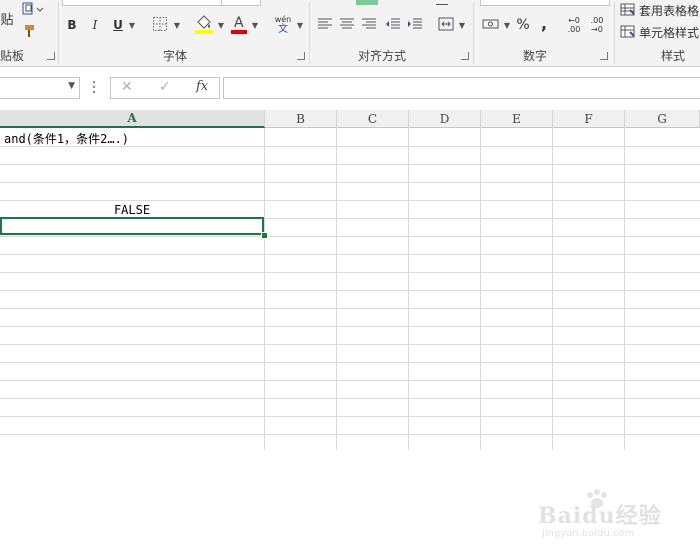 This screenshot has width=700, height=550. I want to click on name-box-dropdown-icon: ▼, so click(71, 86).